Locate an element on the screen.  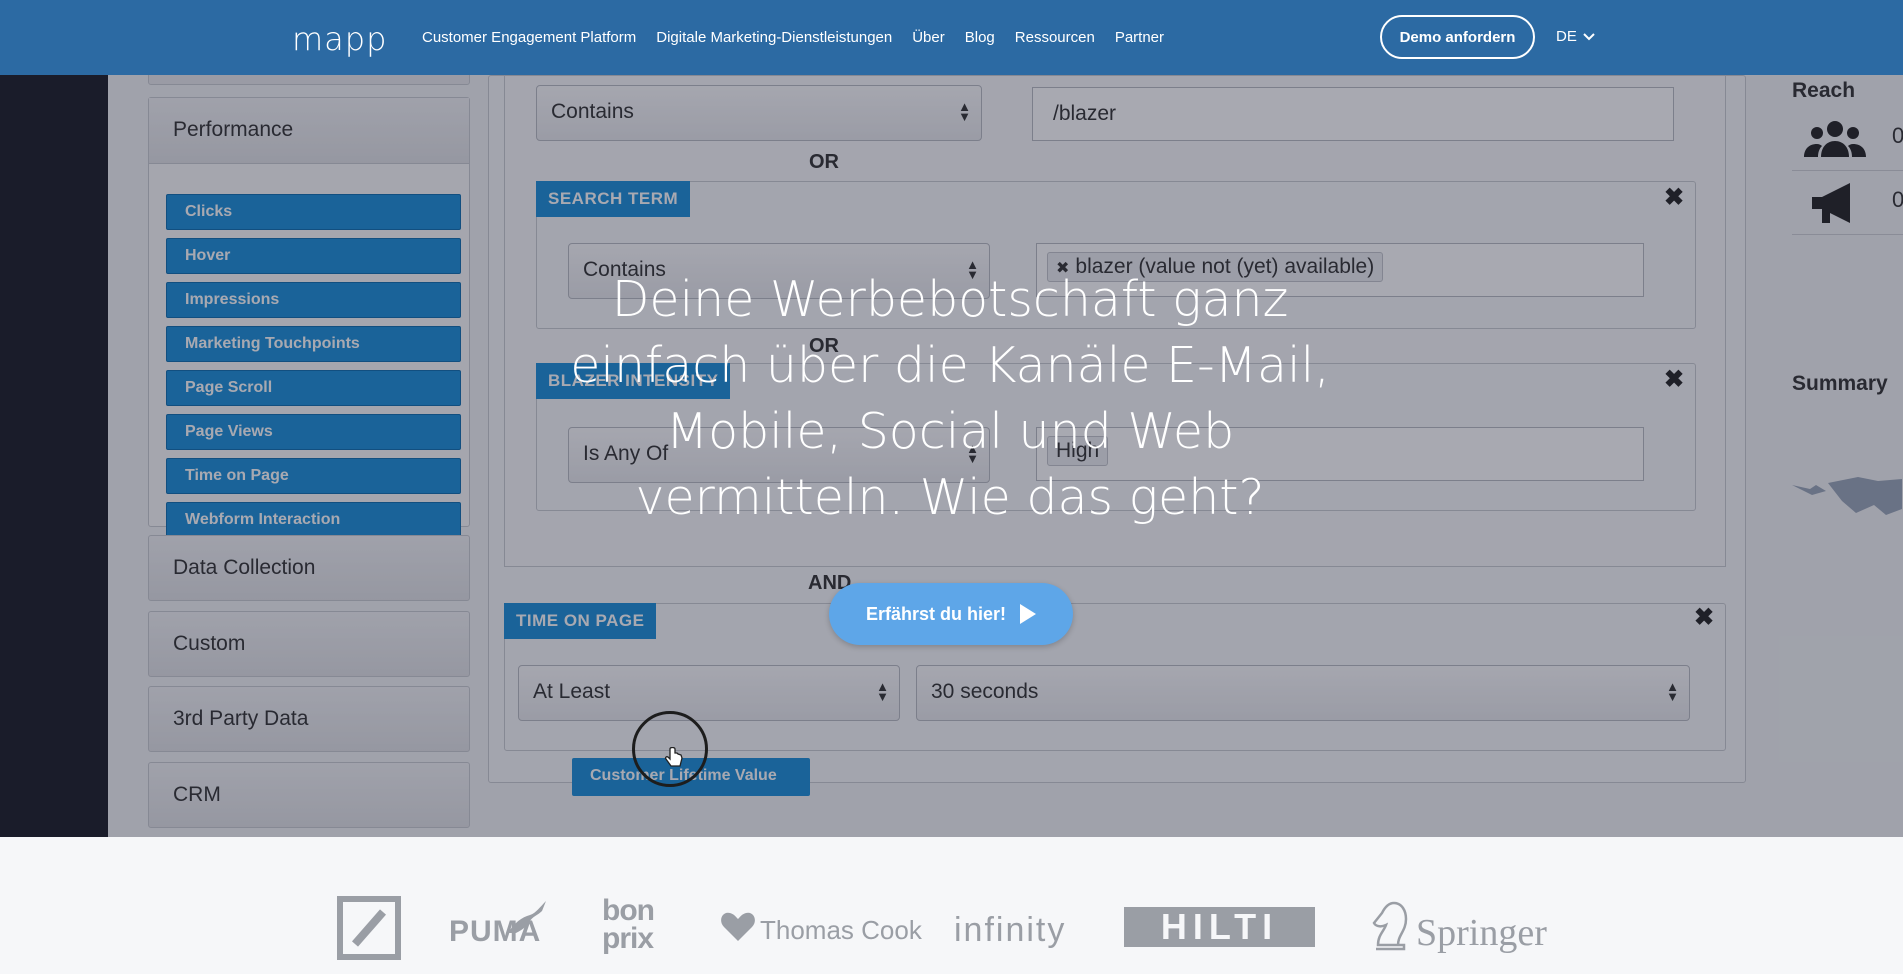
learn-more-label: Erfährst du hier! is located at coordinates (936, 613).